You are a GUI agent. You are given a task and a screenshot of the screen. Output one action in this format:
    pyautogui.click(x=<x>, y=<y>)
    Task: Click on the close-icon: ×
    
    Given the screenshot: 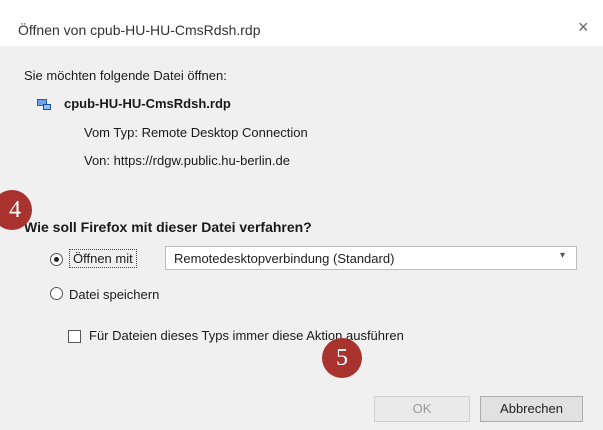 What is the action you would take?
    pyautogui.click(x=583, y=27)
    